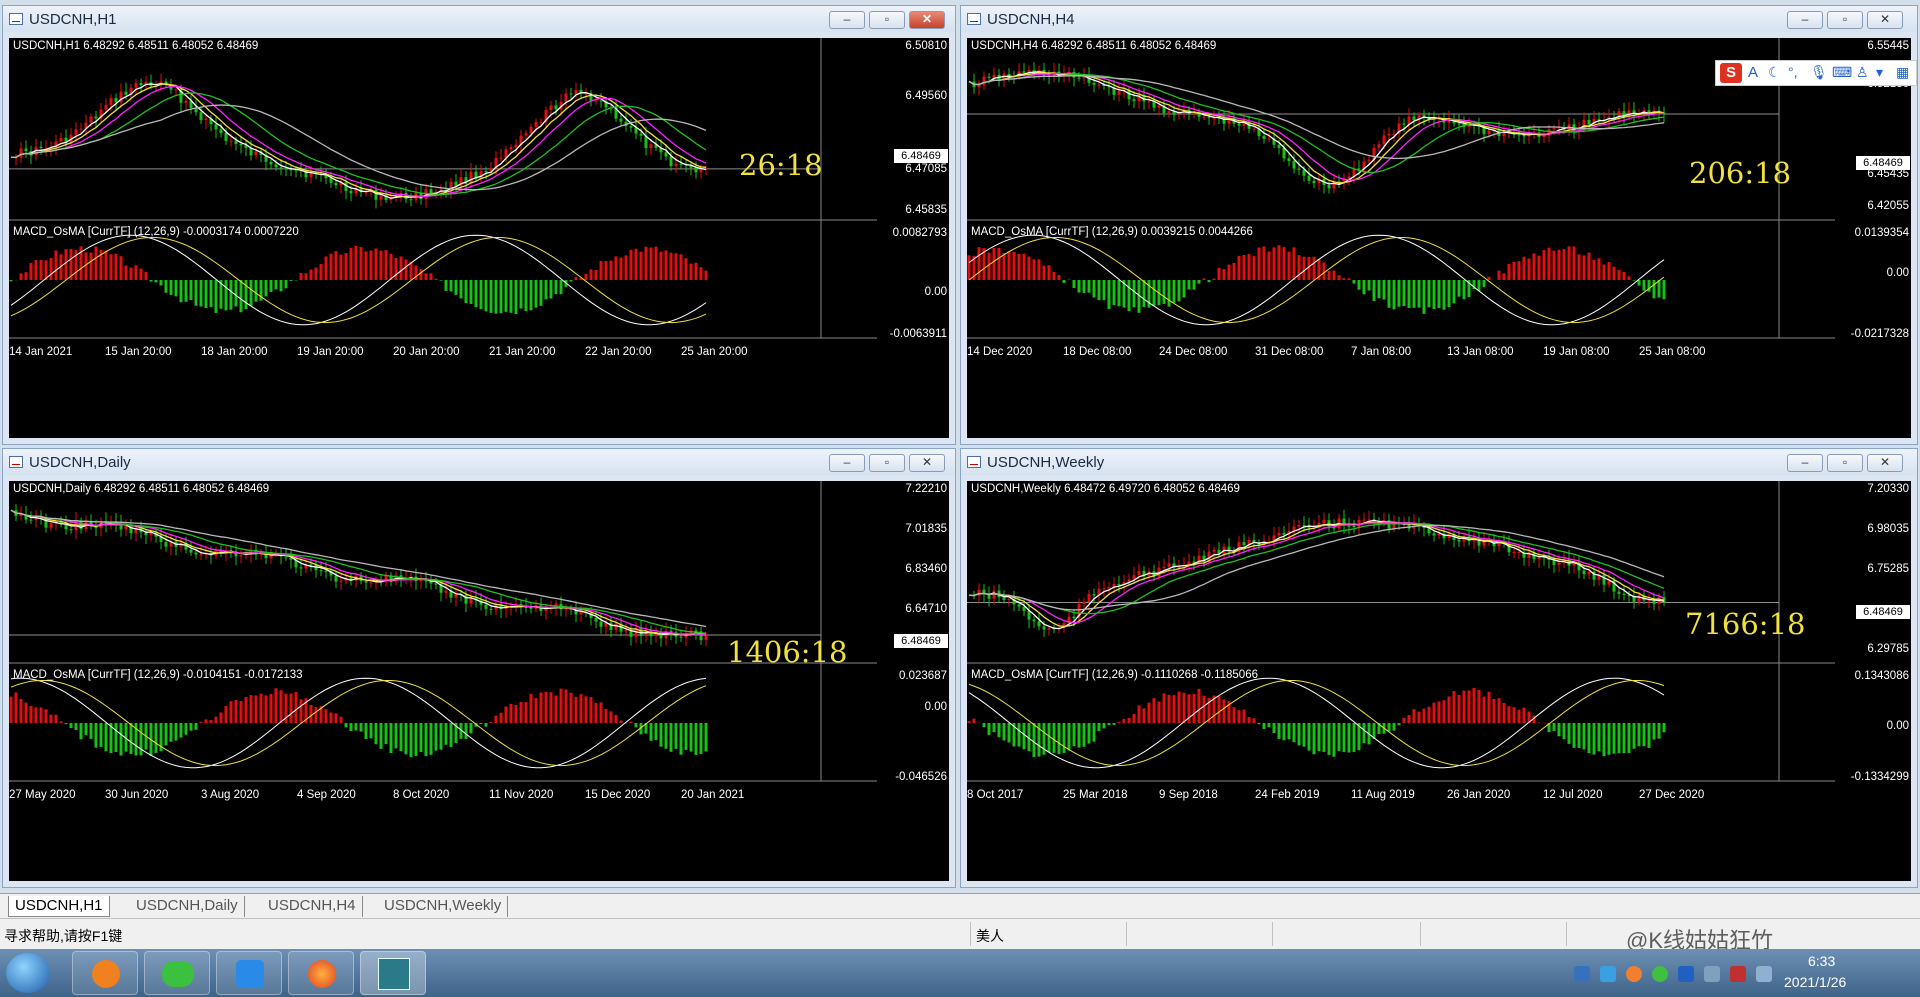  What do you see at coordinates (1753, 72) in the screenshot?
I see `ime-mode-label: A` at bounding box center [1753, 72].